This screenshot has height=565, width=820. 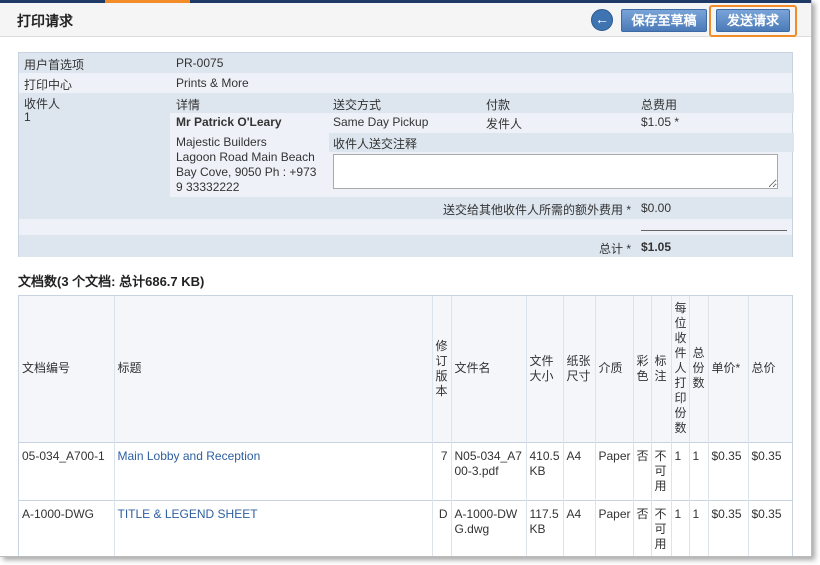 What do you see at coordinates (714, 230) in the screenshot?
I see `total-separator` at bounding box center [714, 230].